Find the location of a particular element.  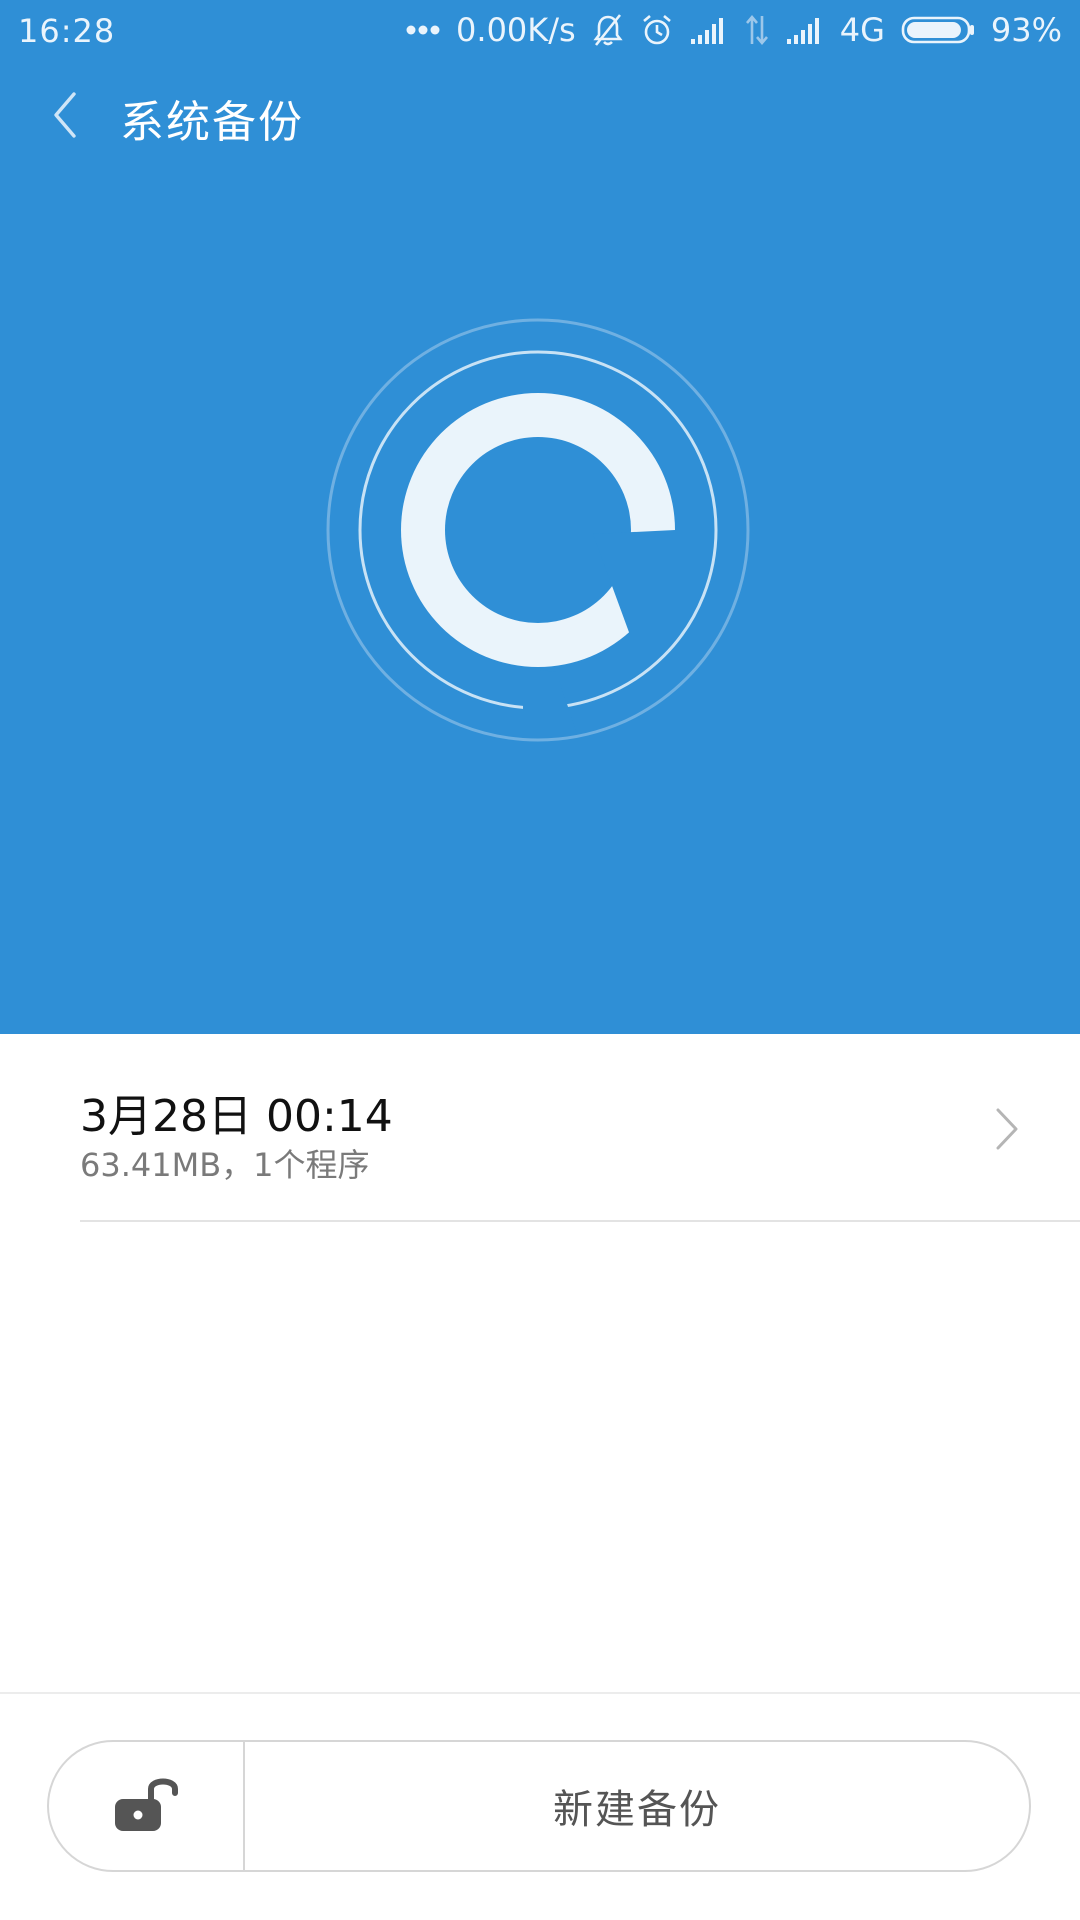

status-bar: 16:28 0.00K/s 4G 93% is located at coordinates (540, 31).